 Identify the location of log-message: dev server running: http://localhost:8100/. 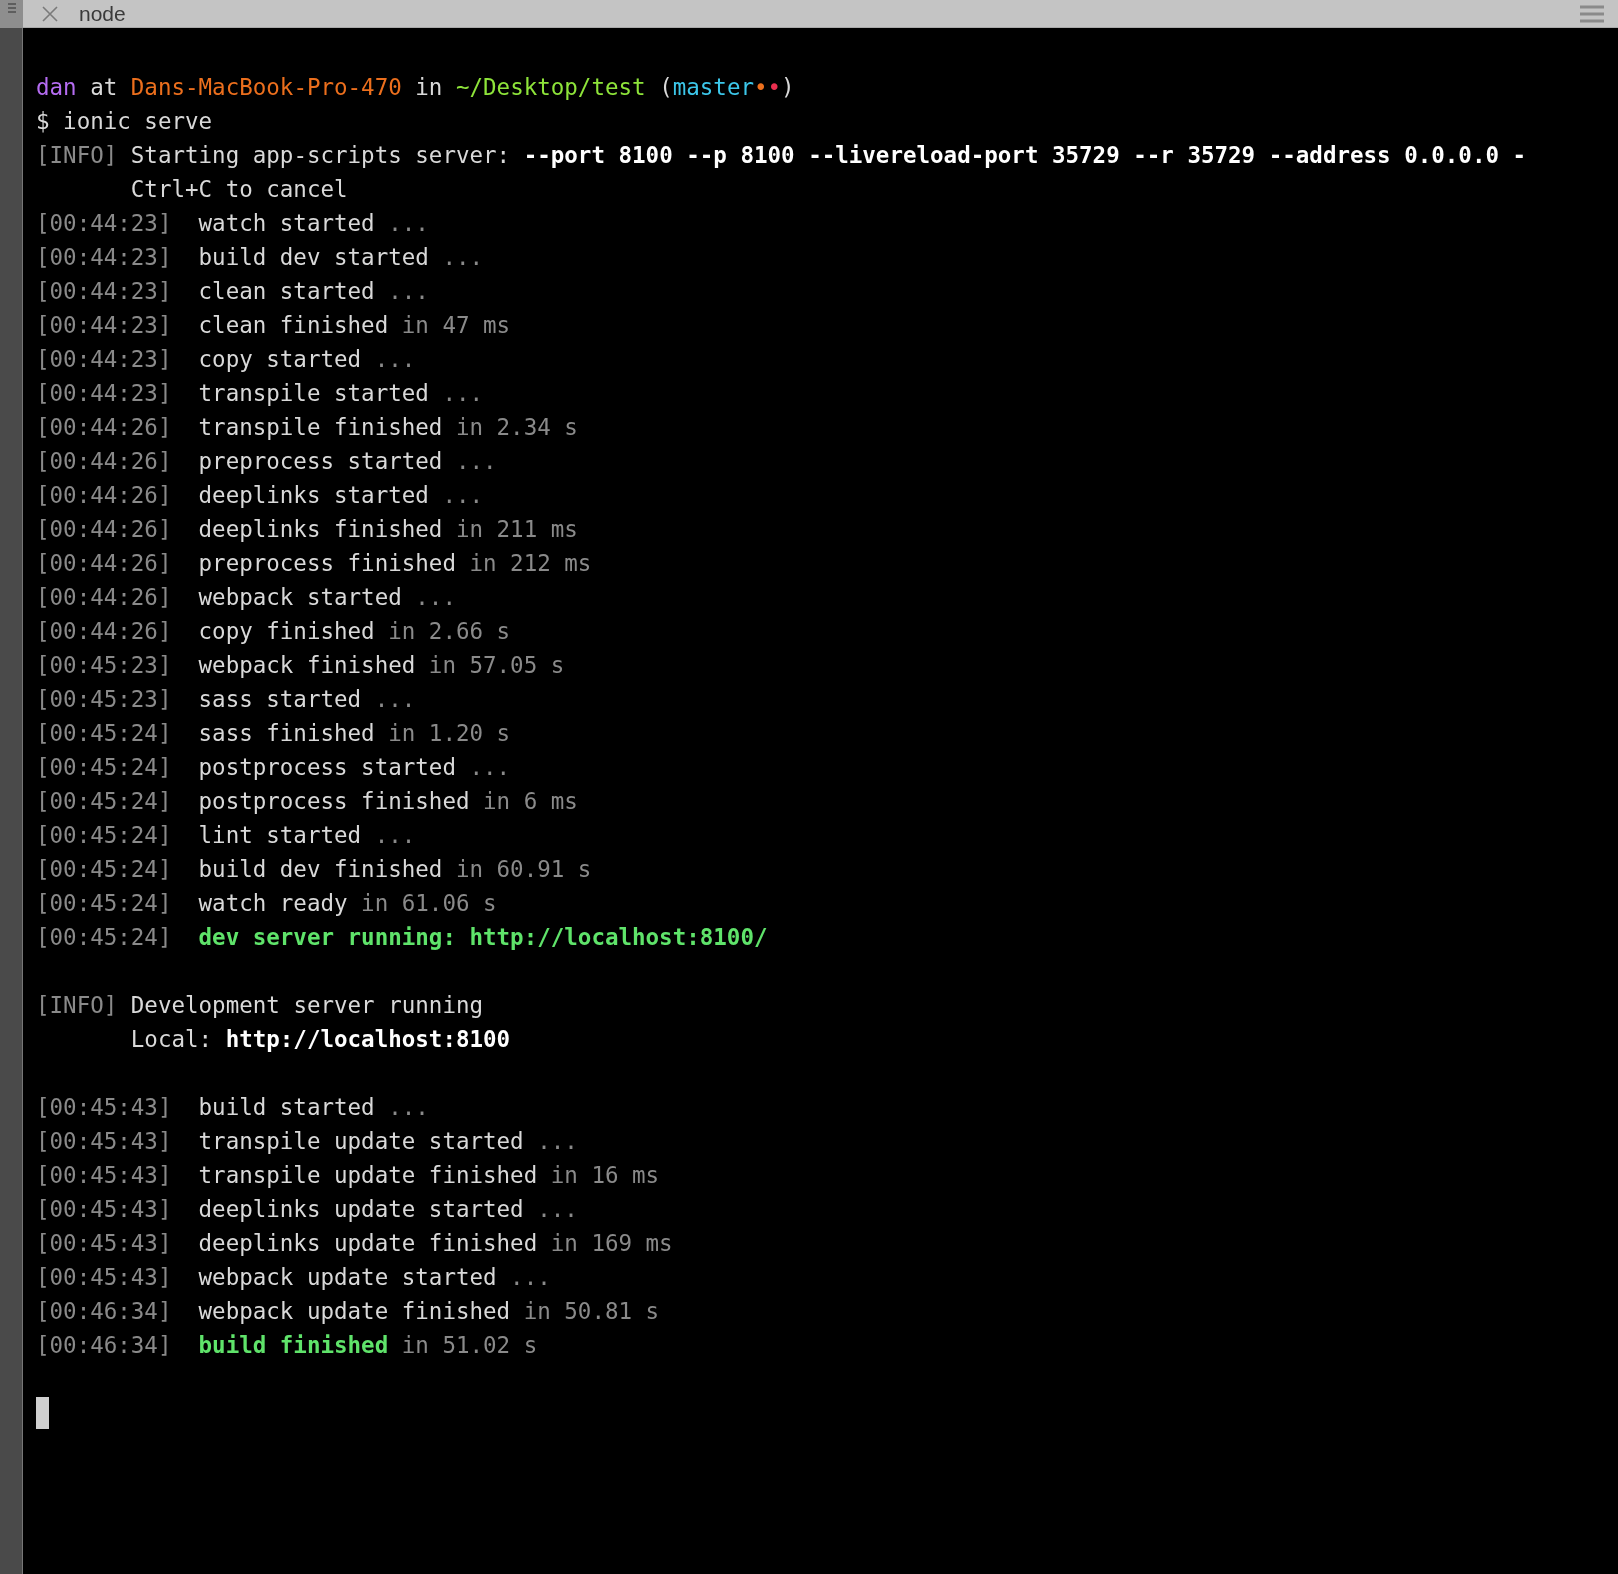
(483, 937).